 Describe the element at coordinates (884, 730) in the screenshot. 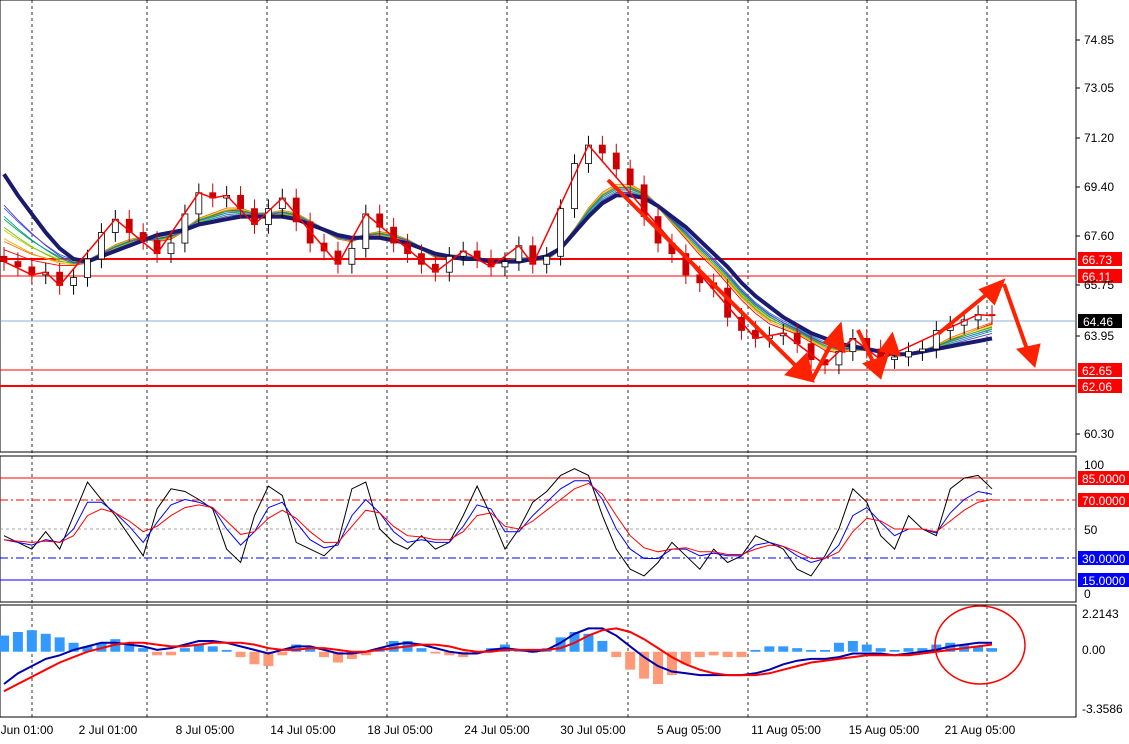

I see `x-tick-label: 15 Aug 05:00` at that location.